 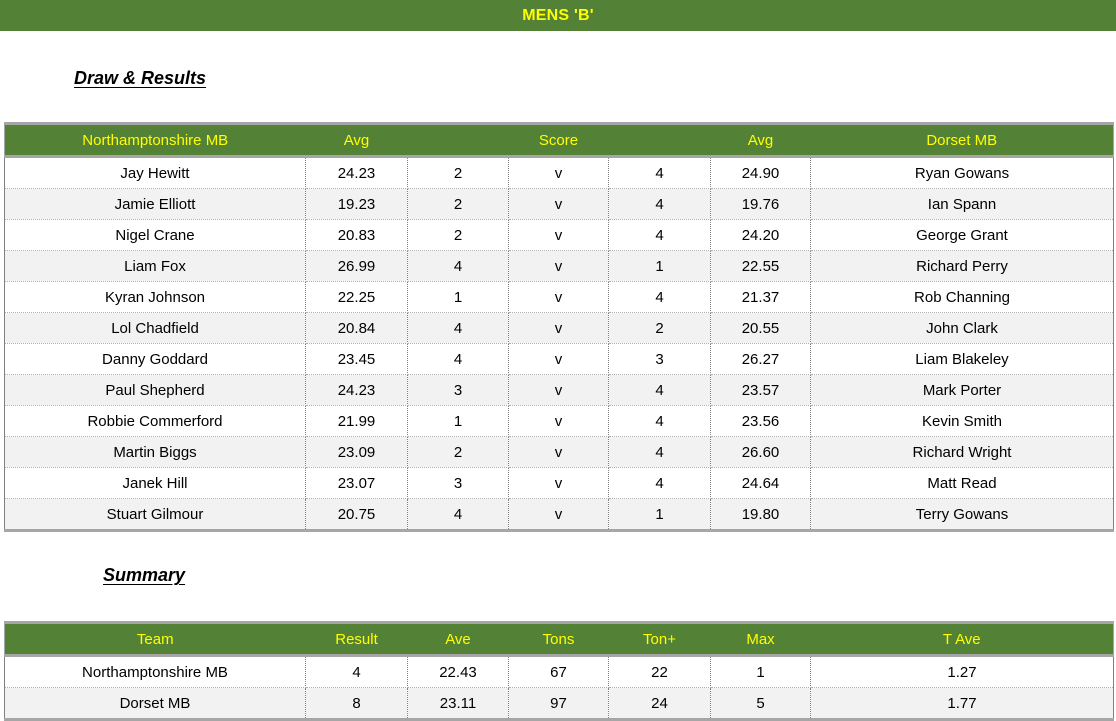 I want to click on draw-cell-home-avg: 23.07, so click(x=356, y=483).